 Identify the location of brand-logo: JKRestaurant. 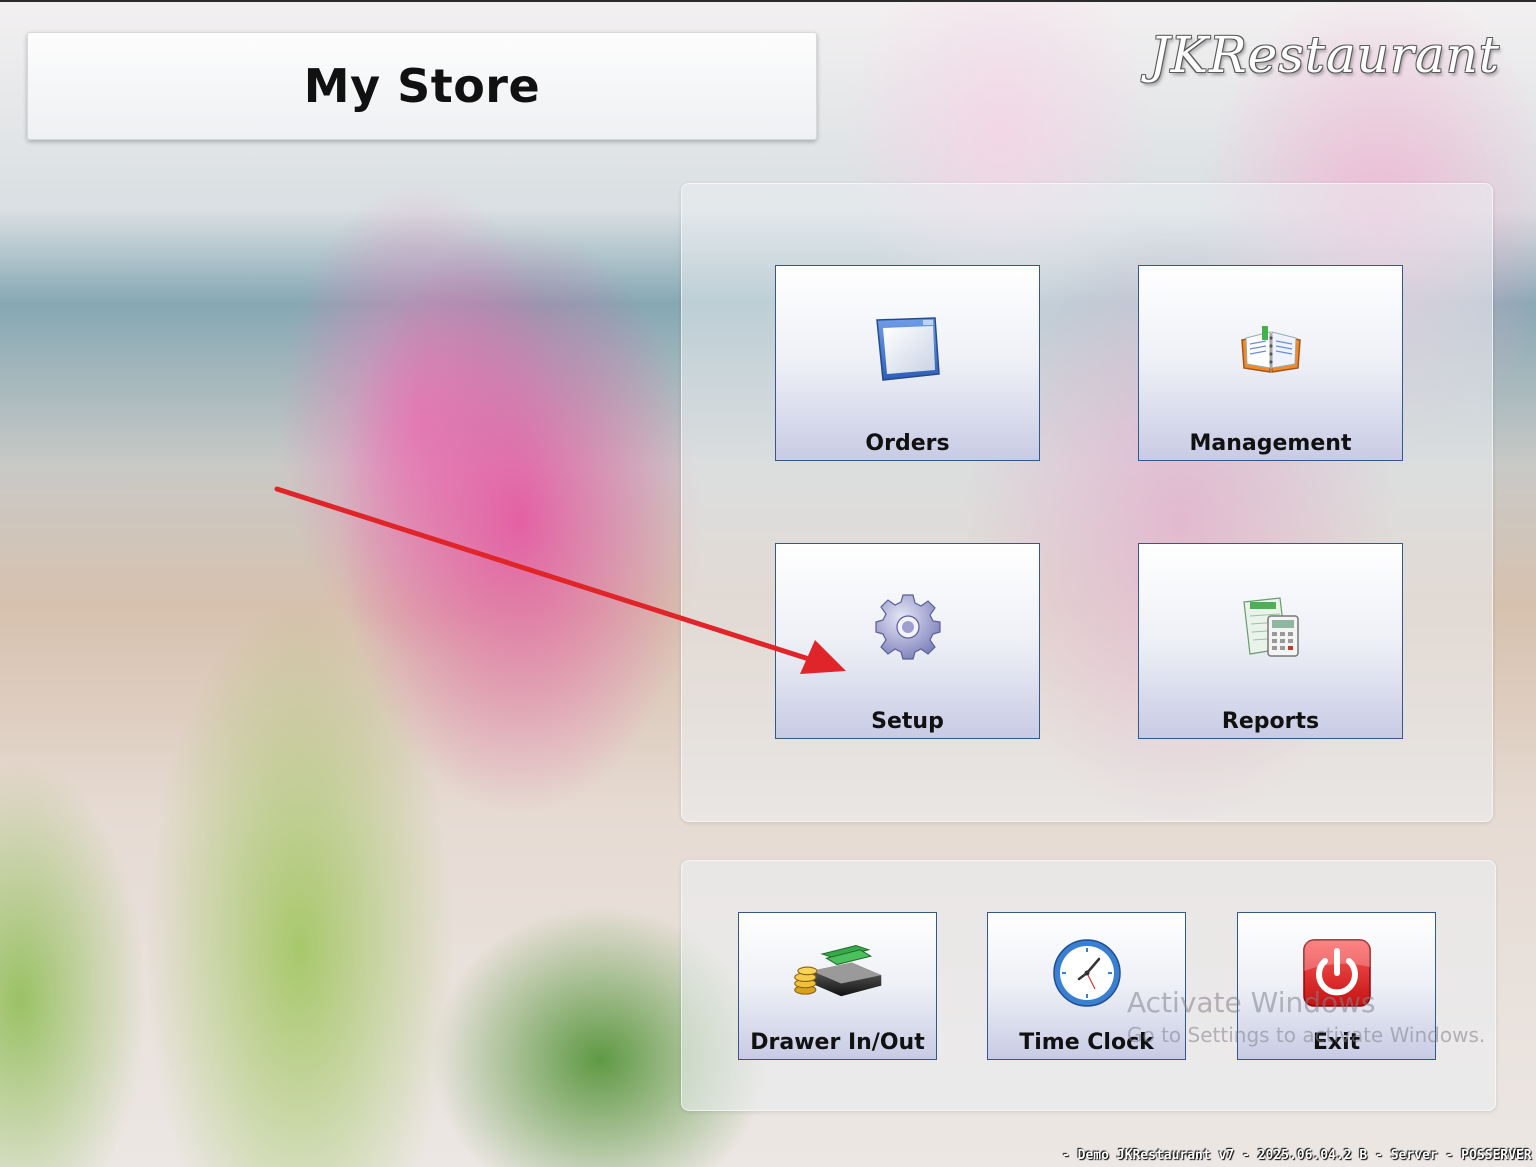
(1324, 55).